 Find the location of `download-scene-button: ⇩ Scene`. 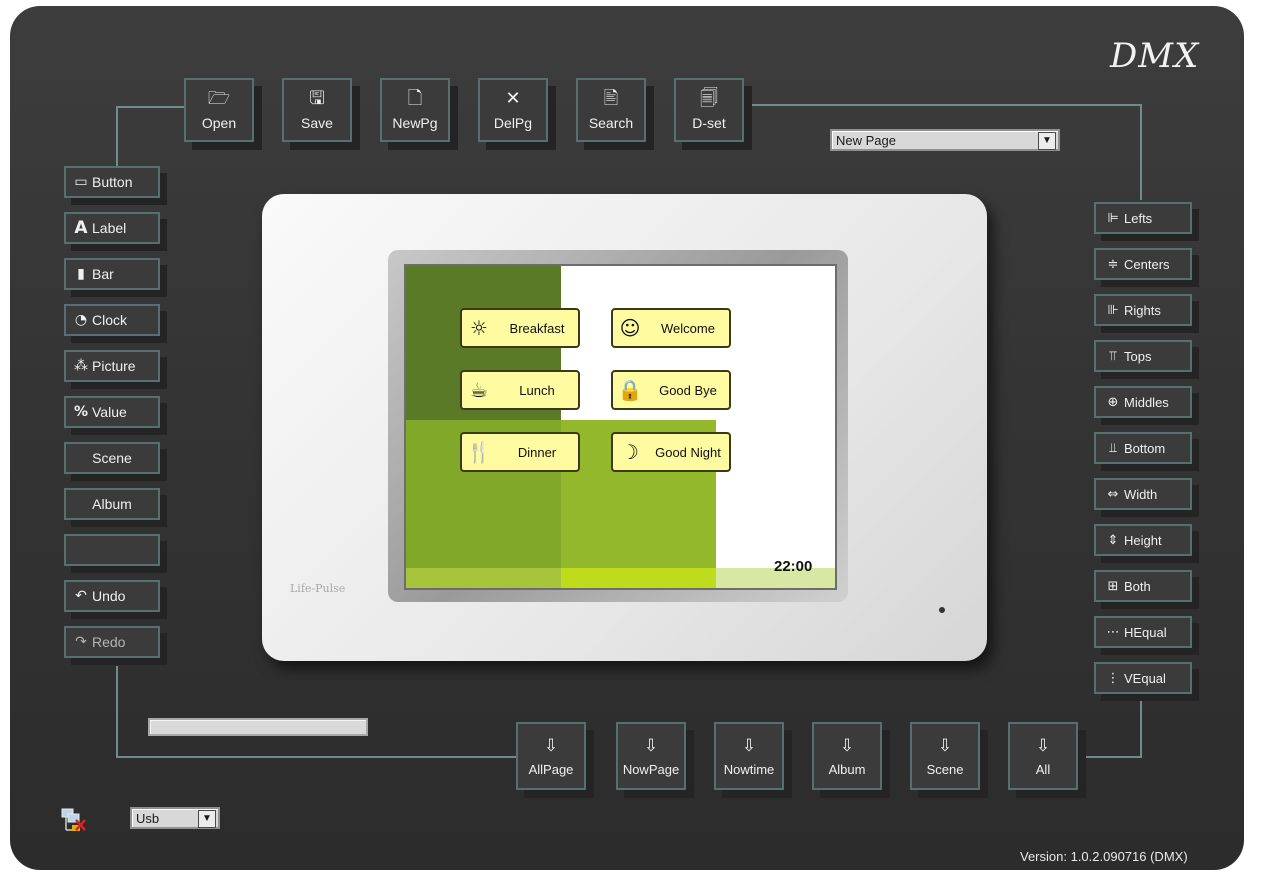

download-scene-button: ⇩ Scene is located at coordinates (945, 756).